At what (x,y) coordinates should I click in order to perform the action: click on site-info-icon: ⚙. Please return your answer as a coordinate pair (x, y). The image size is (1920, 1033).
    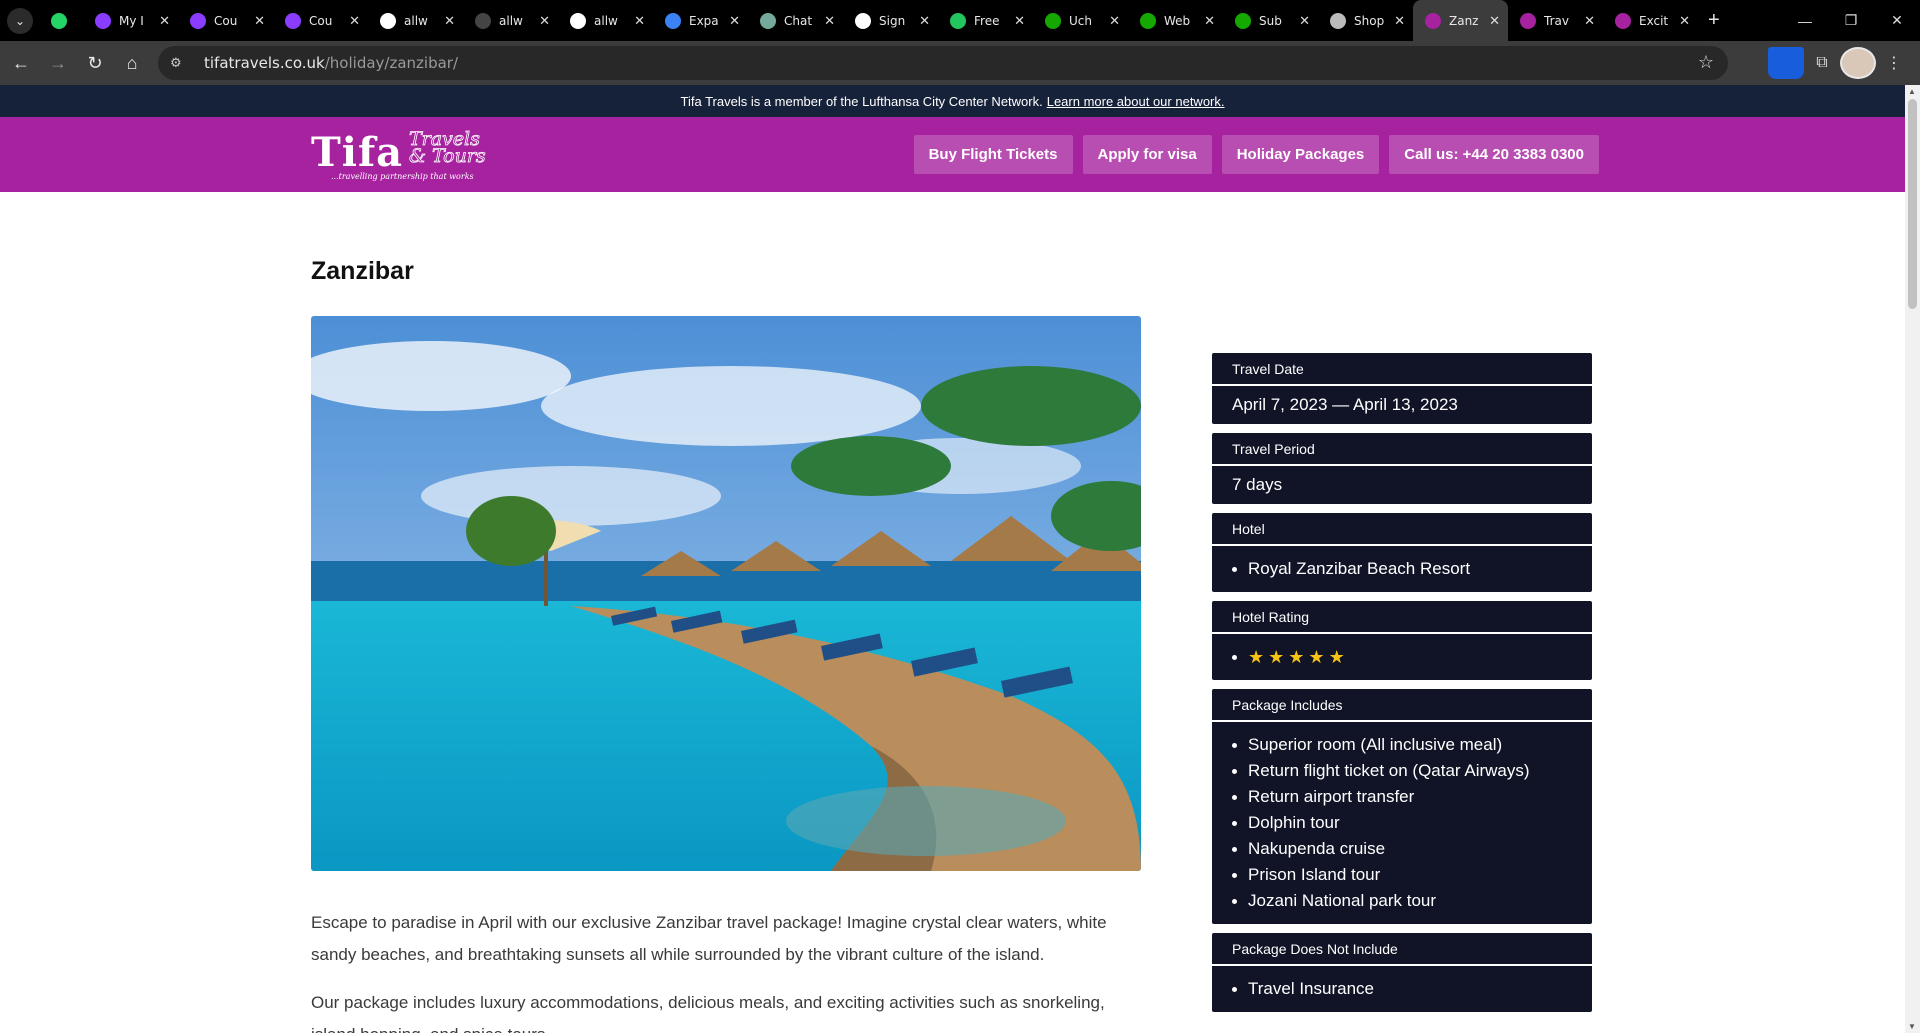
    Looking at the image, I should click on (180, 63).